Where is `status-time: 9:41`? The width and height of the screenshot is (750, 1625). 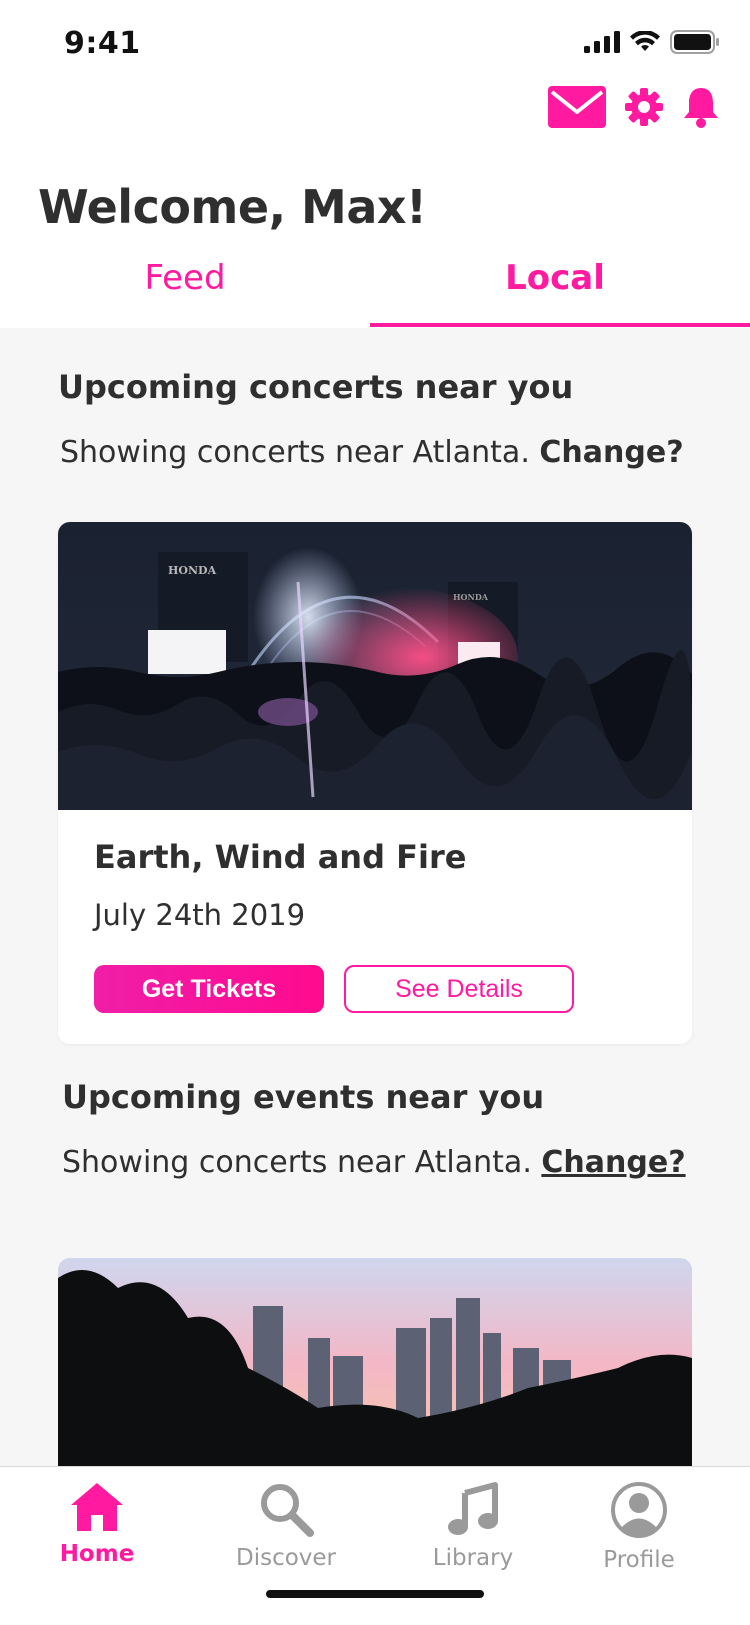 status-time: 9:41 is located at coordinates (102, 43).